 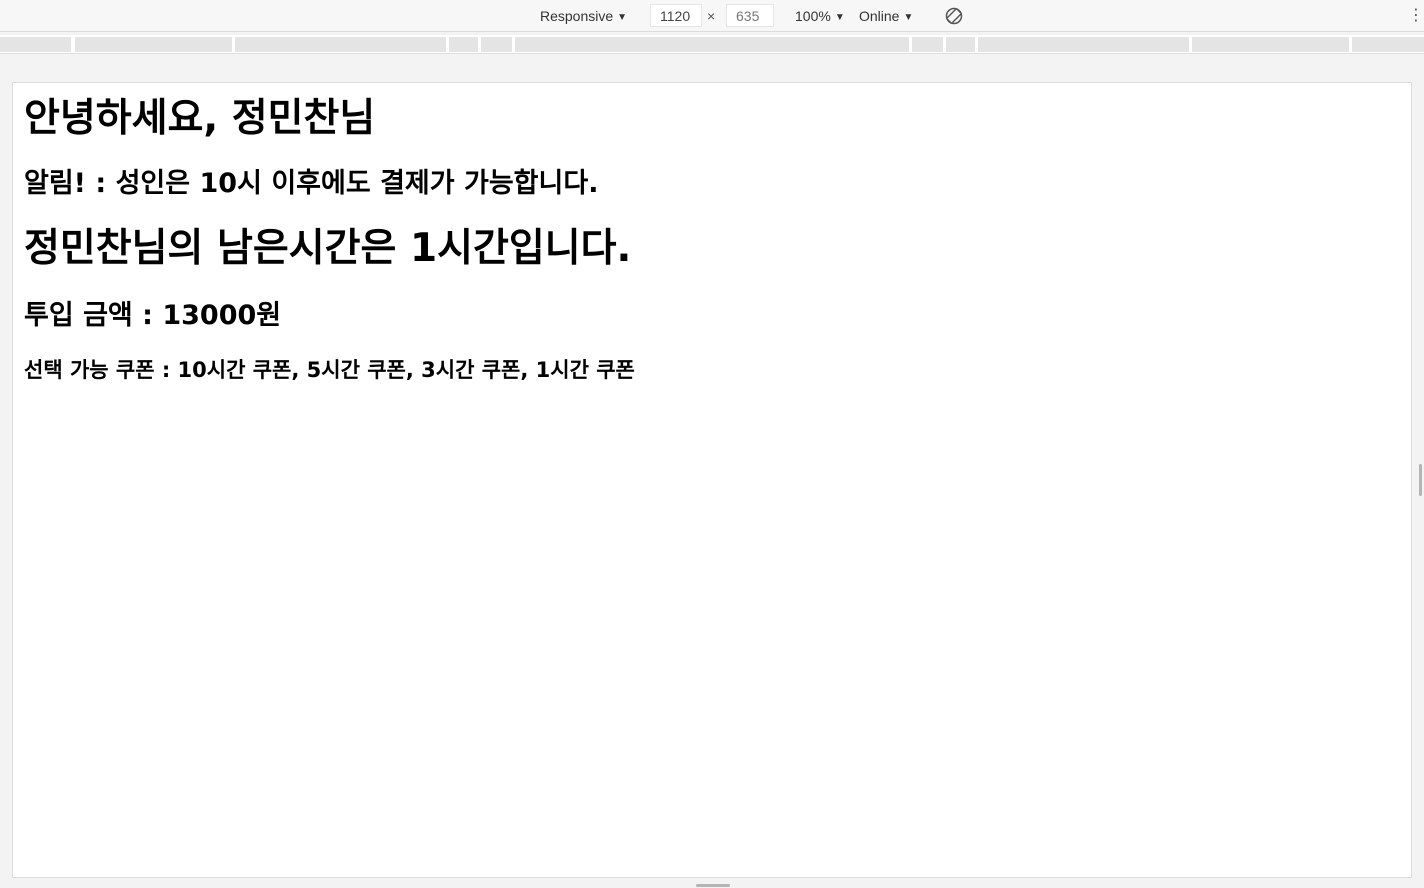 I want to click on device-dropdown: Responsive ▼, so click(x=583, y=16).